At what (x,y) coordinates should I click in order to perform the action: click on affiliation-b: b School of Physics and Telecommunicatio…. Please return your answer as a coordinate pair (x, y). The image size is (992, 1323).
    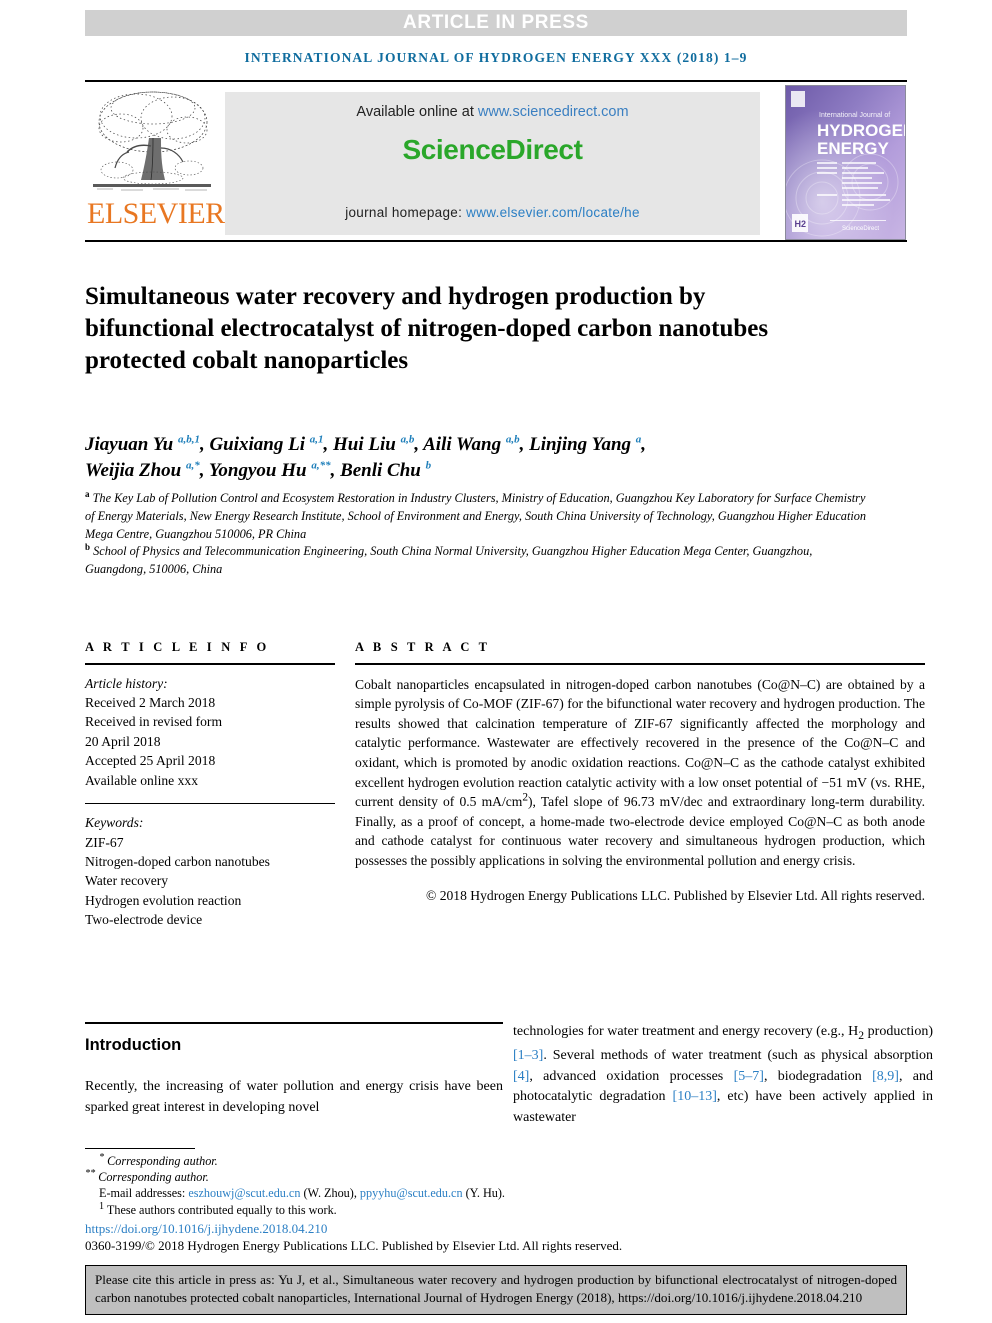
    Looking at the image, I should click on (480, 561).